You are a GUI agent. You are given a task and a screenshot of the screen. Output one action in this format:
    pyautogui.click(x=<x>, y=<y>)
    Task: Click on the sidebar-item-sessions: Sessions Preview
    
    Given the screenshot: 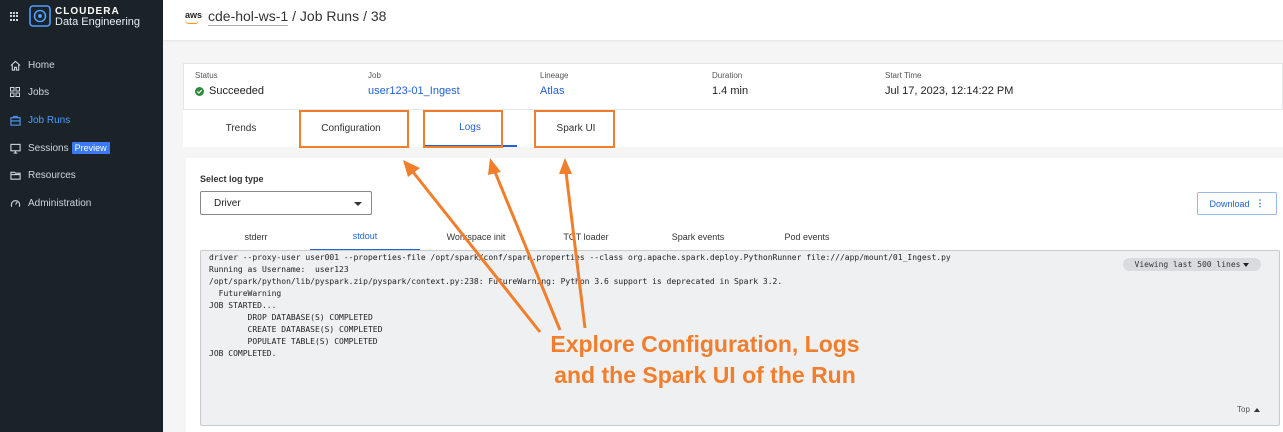 What is the action you would take?
    pyautogui.click(x=81, y=148)
    